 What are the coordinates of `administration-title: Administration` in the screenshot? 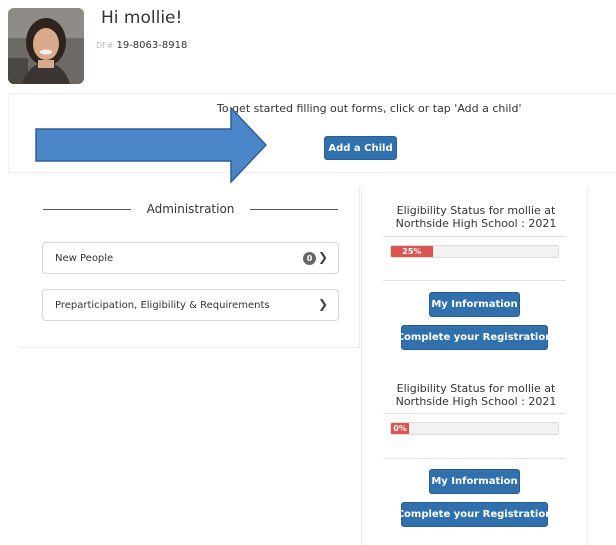 It's located at (190, 209).